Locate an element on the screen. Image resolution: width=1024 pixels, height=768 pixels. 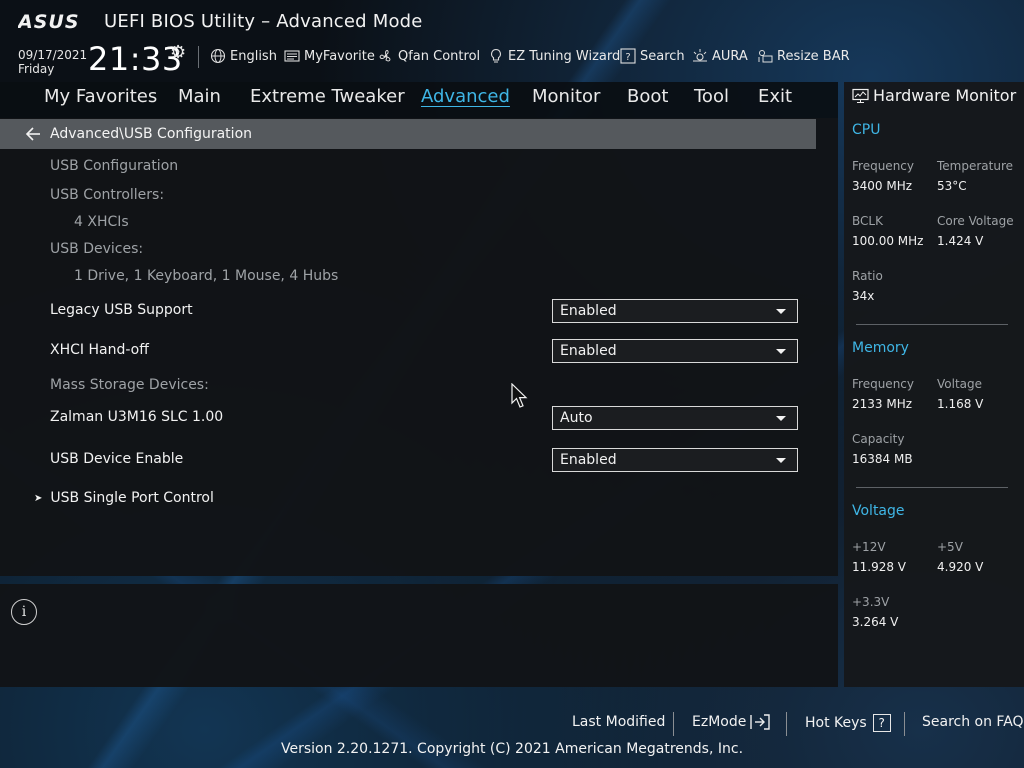
resize-bar-button: Resize BAR is located at coordinates (803, 56).